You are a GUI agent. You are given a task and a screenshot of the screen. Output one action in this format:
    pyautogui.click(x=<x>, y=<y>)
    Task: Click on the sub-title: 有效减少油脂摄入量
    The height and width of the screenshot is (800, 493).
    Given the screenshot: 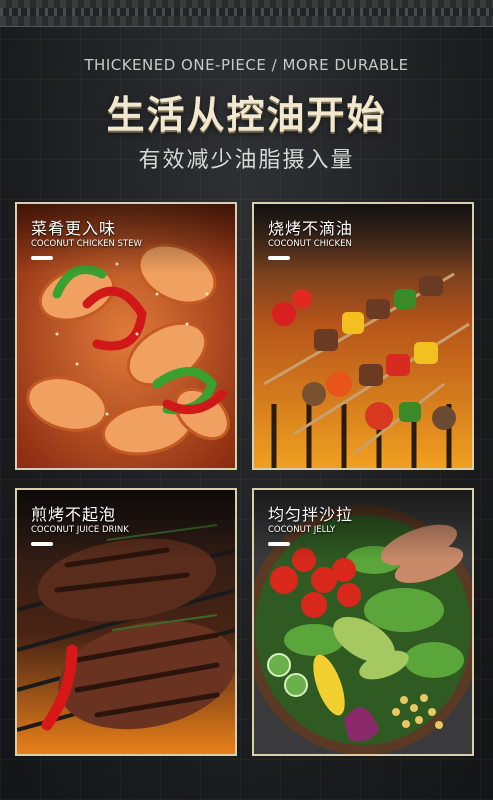 What is the action you would take?
    pyautogui.click(x=246, y=160)
    